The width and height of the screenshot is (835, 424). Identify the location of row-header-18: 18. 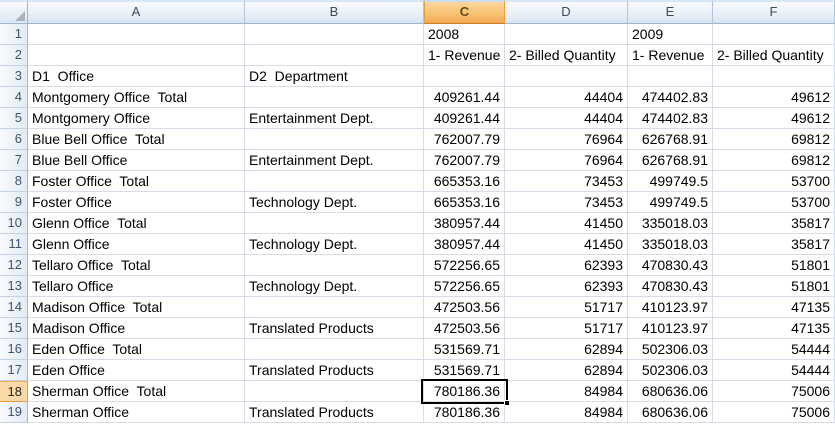
(14, 391).